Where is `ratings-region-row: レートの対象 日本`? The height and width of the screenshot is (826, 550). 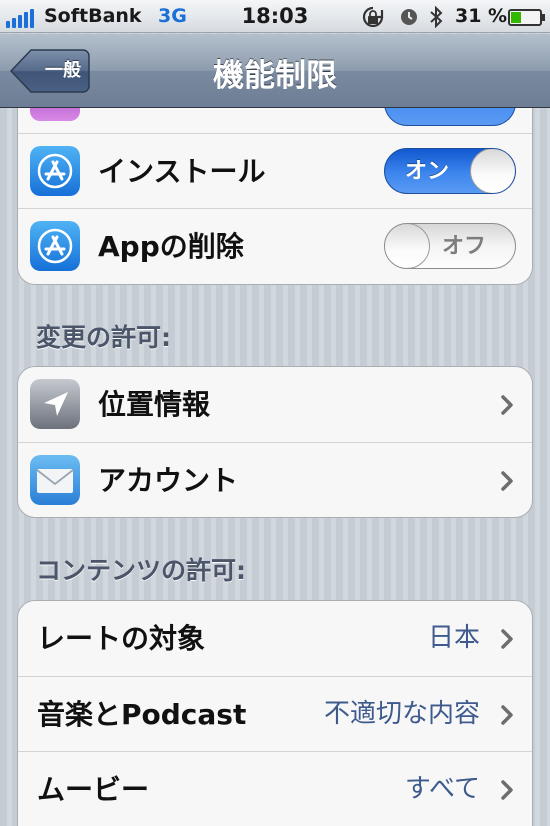
ratings-region-row: レートの対象 日本 is located at coordinates (275, 638).